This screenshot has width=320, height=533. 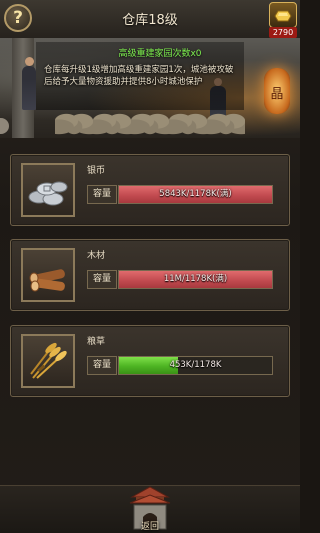 I want to click on gold-ingot-icon, so click(x=283, y=16).